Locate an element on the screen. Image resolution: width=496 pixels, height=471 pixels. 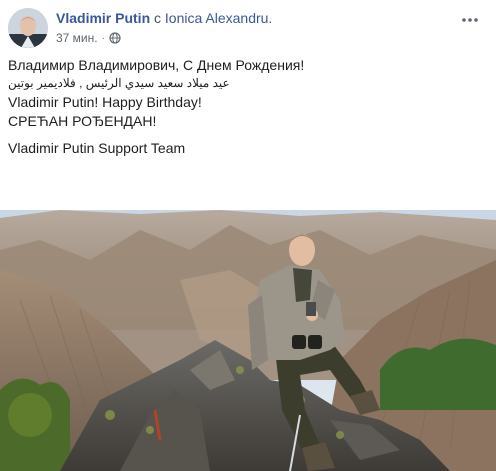
author-name: Vladimir Putin is located at coordinates (103, 18).